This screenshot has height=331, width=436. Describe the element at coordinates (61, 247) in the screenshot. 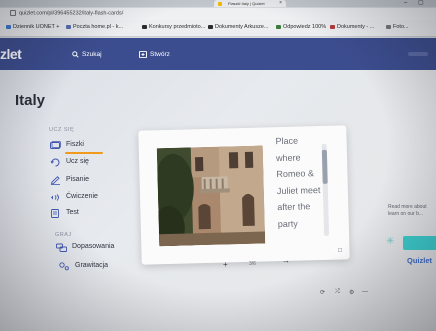

I see `match-icon` at that location.